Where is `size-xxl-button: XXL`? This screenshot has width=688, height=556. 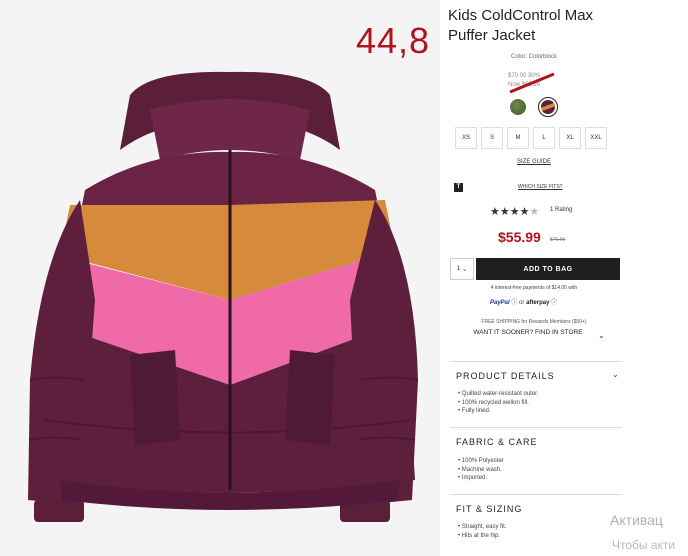 size-xxl-button: XXL is located at coordinates (596, 138).